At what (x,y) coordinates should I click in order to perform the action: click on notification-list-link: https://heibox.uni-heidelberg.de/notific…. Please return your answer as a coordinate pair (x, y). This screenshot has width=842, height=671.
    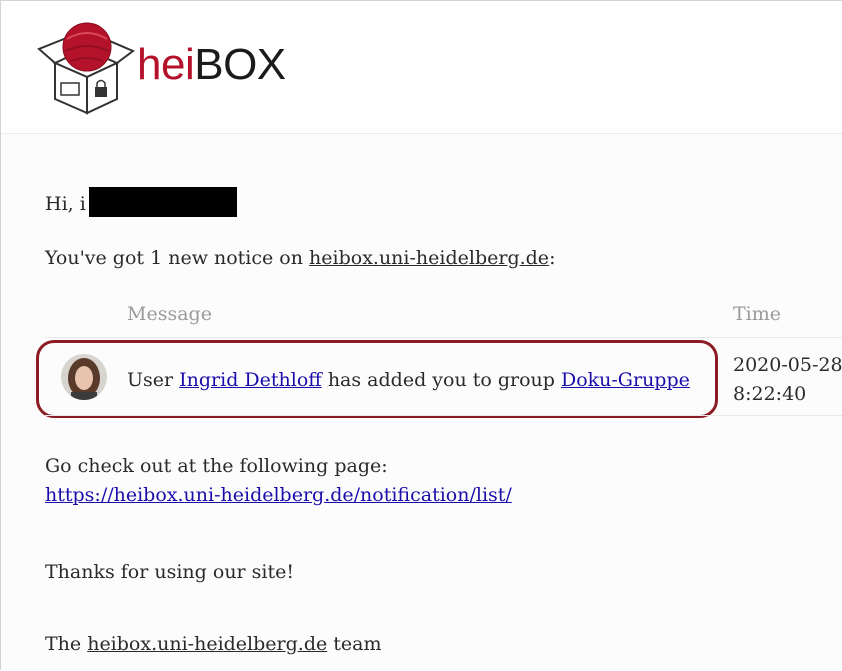
    Looking at the image, I should click on (278, 495).